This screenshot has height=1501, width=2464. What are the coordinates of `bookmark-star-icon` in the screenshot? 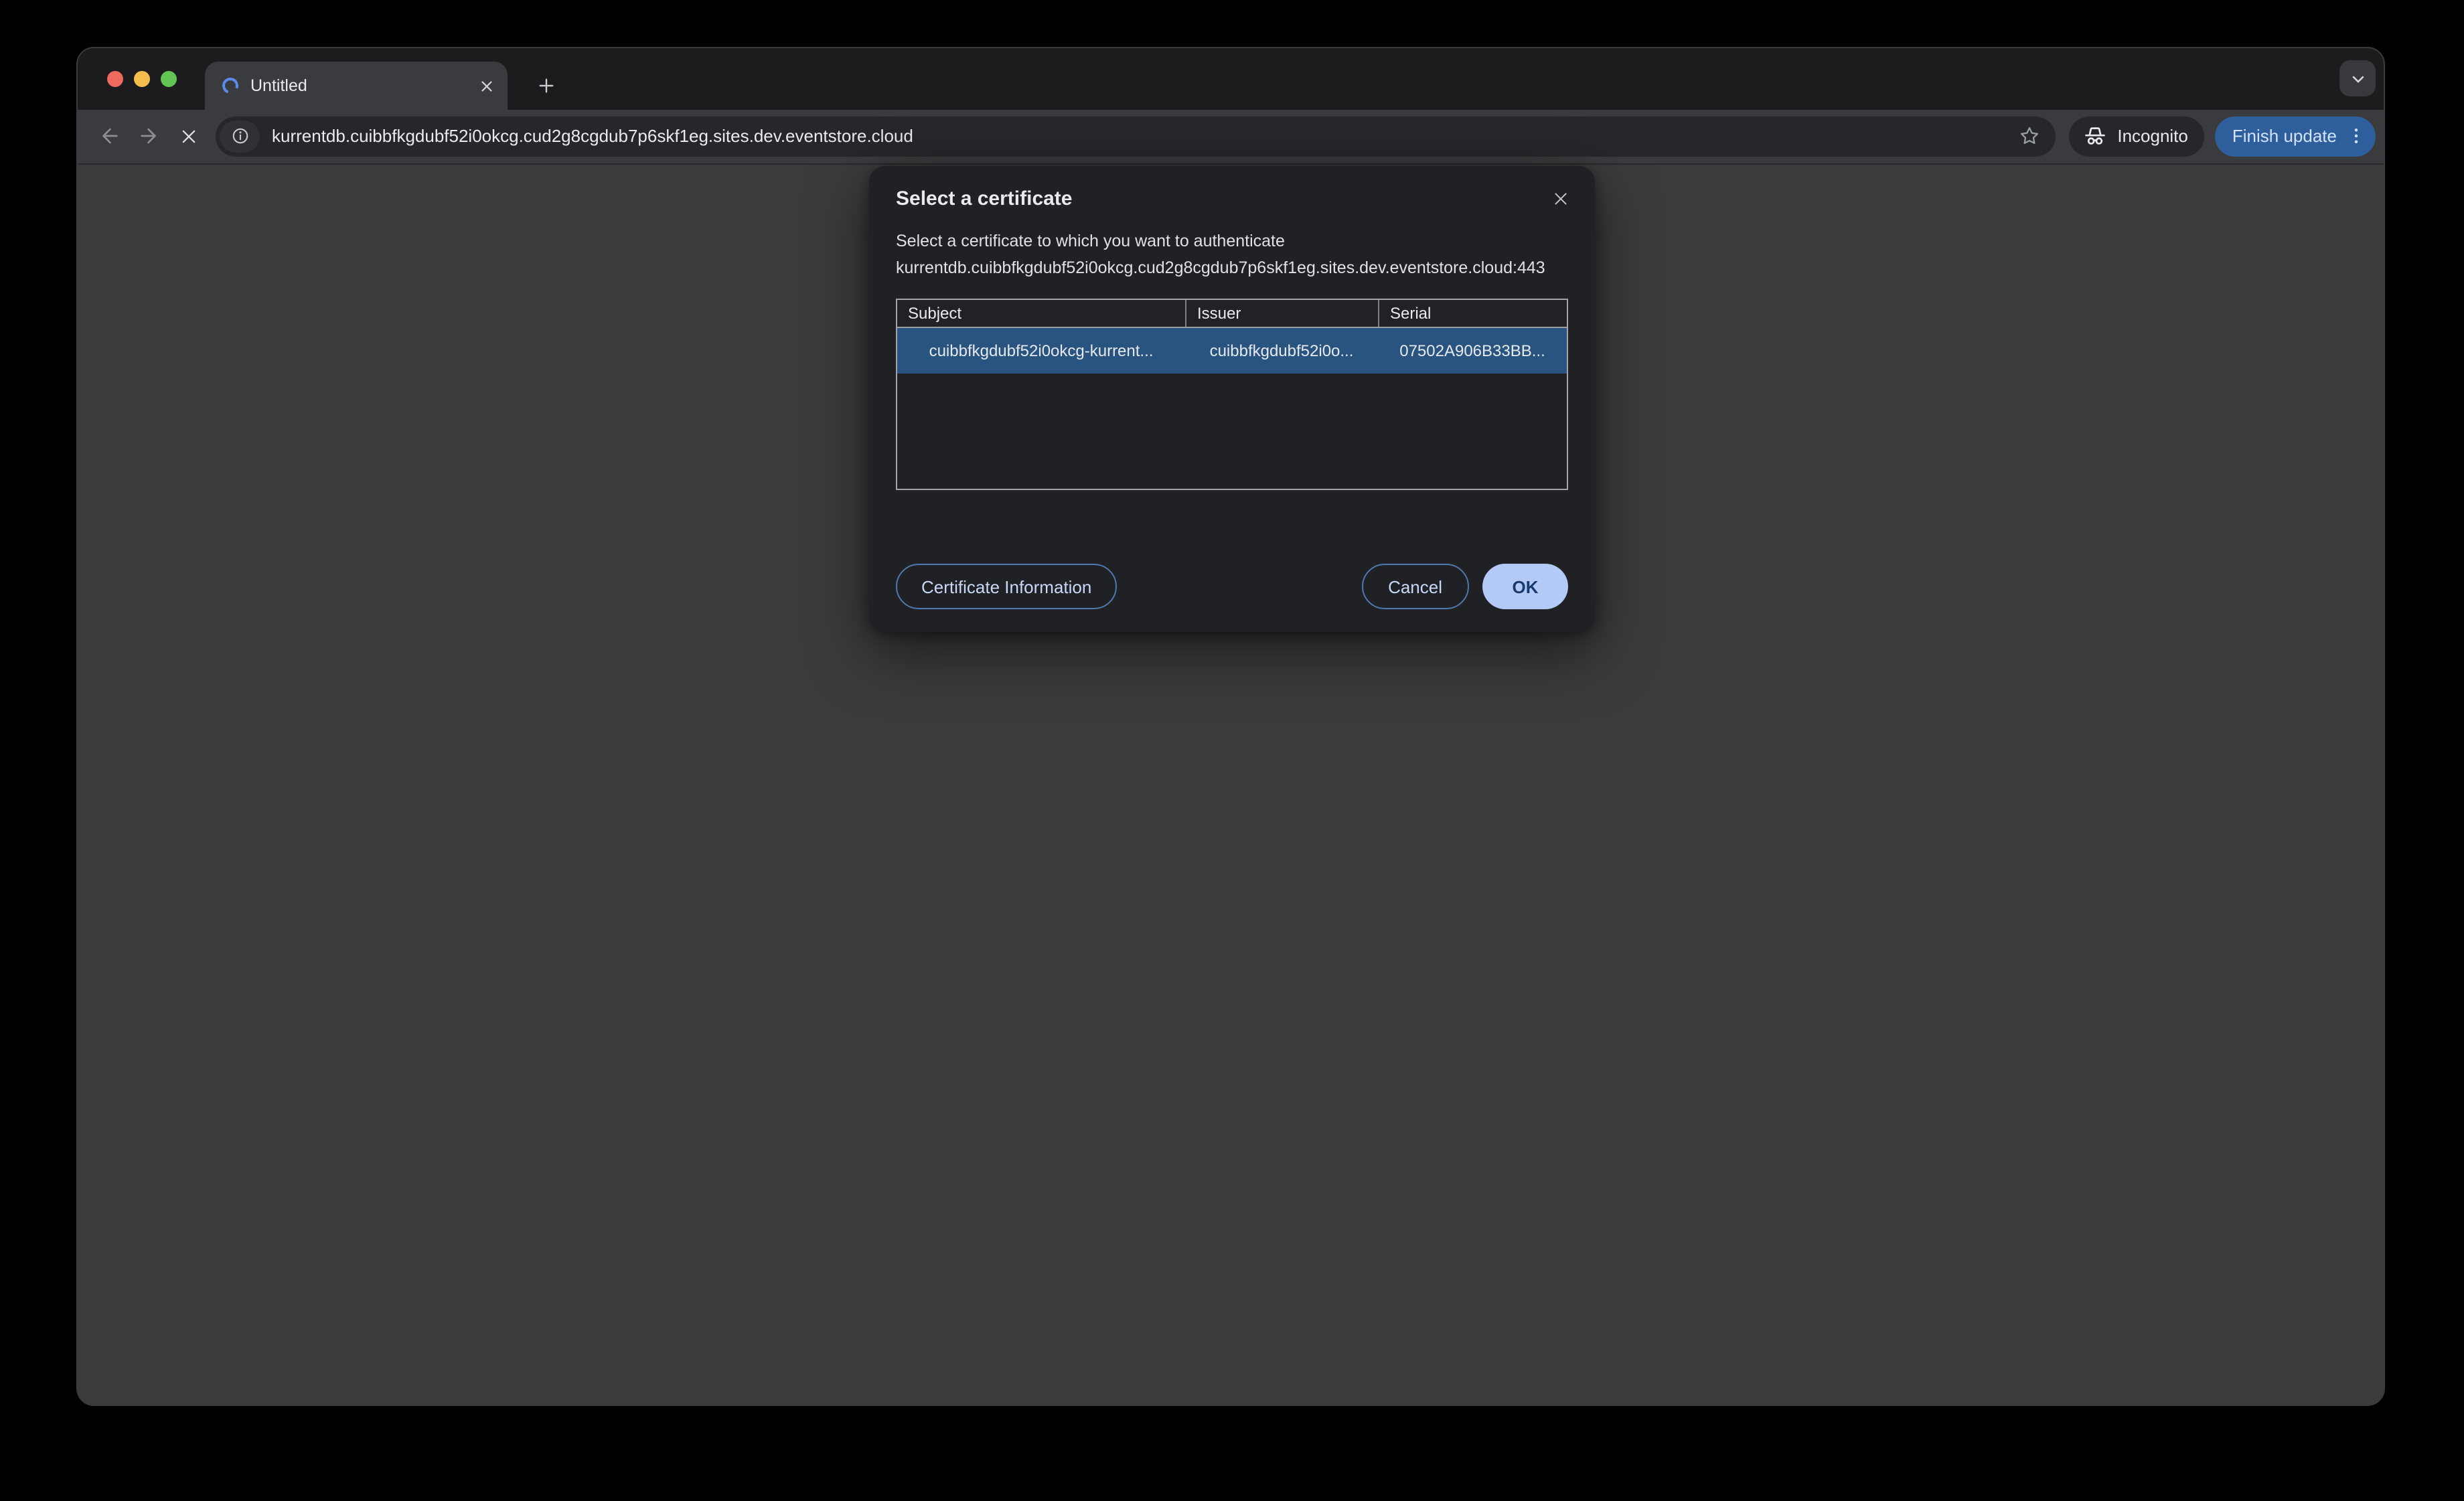 It's located at (2029, 136).